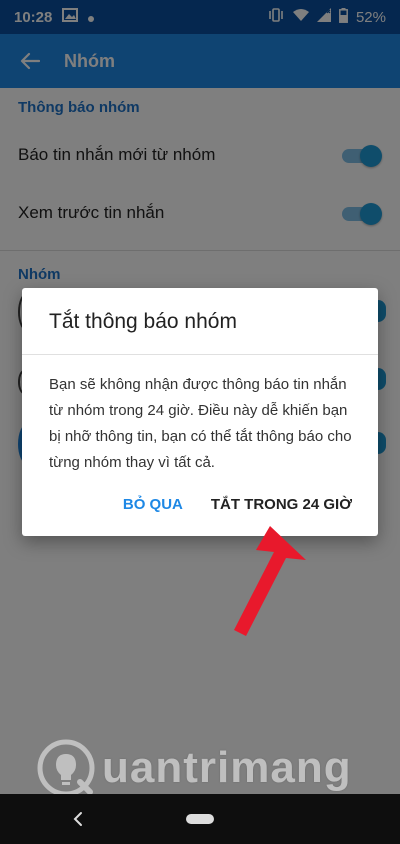 Image resolution: width=400 pixels, height=844 pixels. I want to click on dialog-actions: BỎ QUA TẮT TRONG 24 GIỜ, so click(237, 504).